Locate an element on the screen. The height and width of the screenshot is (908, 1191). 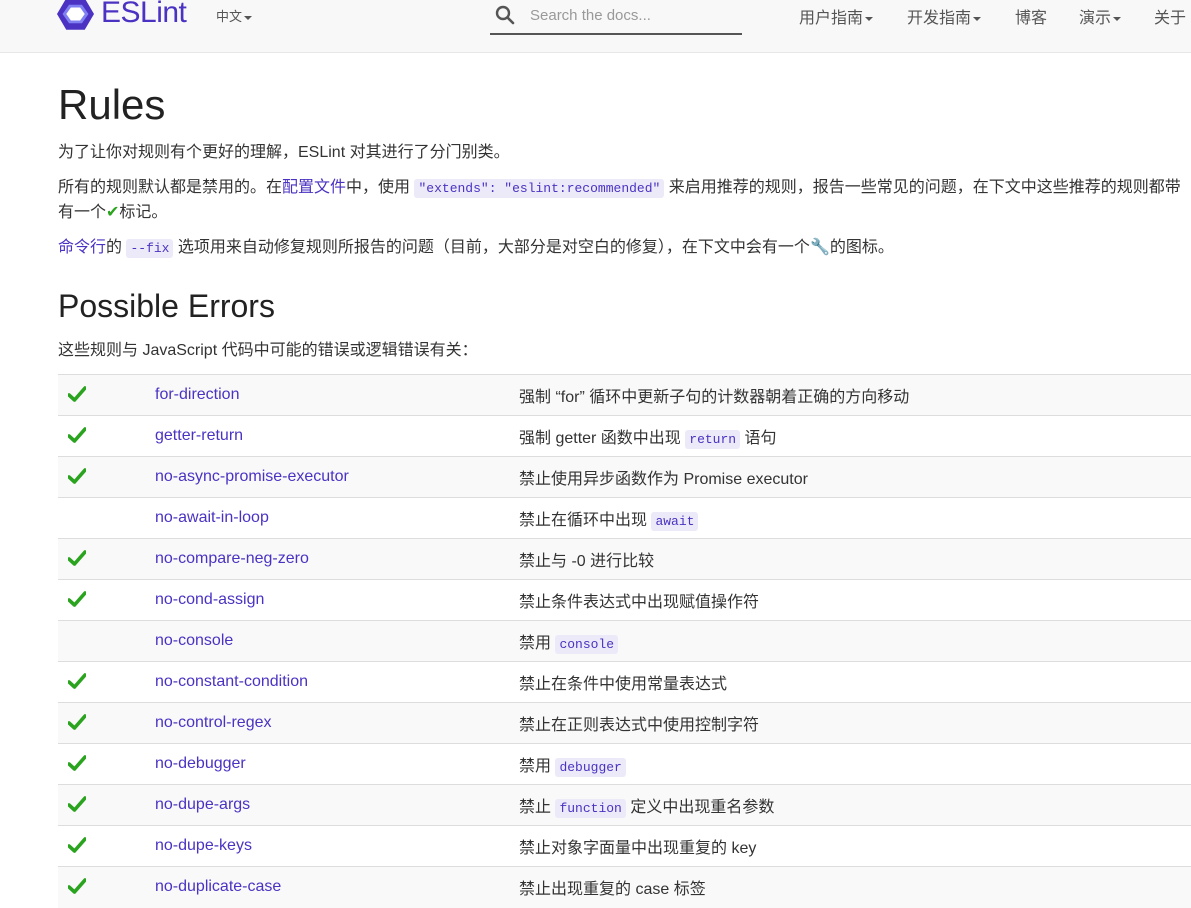
top-navbar: ESLint 中文 用户指南 开发指南 博客 演示 关于 is located at coordinates (595, 26).